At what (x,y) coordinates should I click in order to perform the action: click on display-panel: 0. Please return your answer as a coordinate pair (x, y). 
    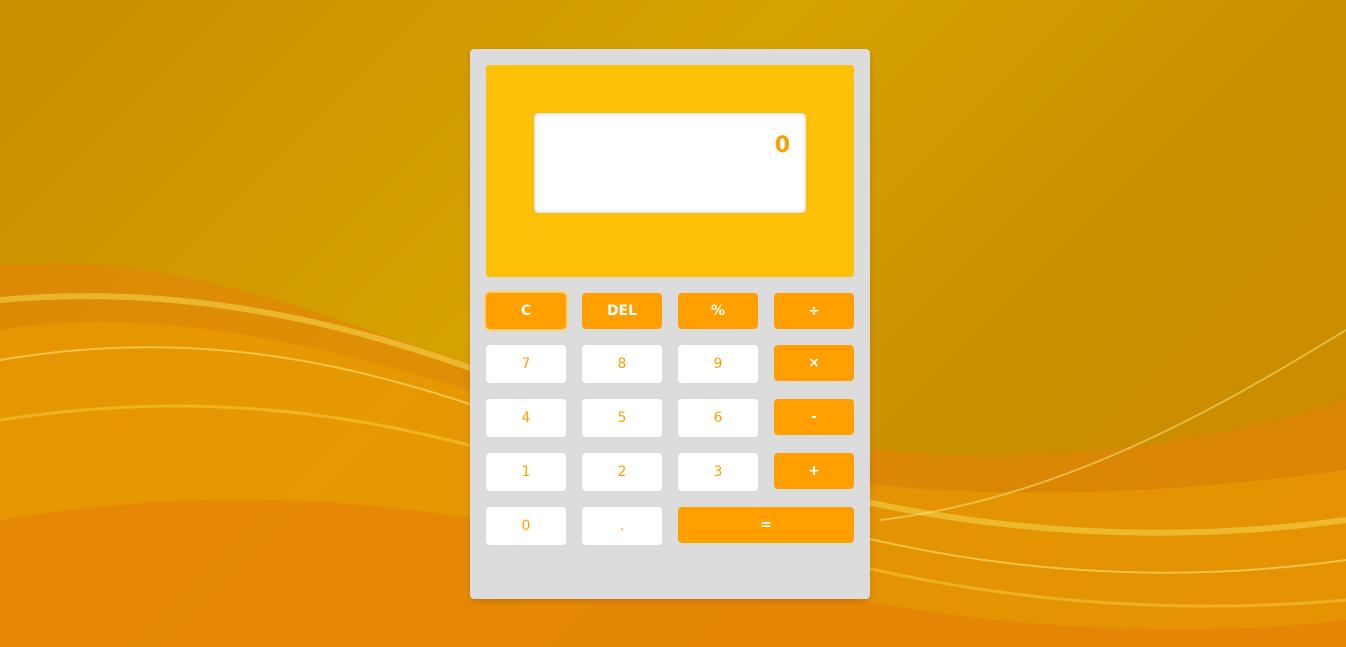
    Looking at the image, I should click on (670, 171).